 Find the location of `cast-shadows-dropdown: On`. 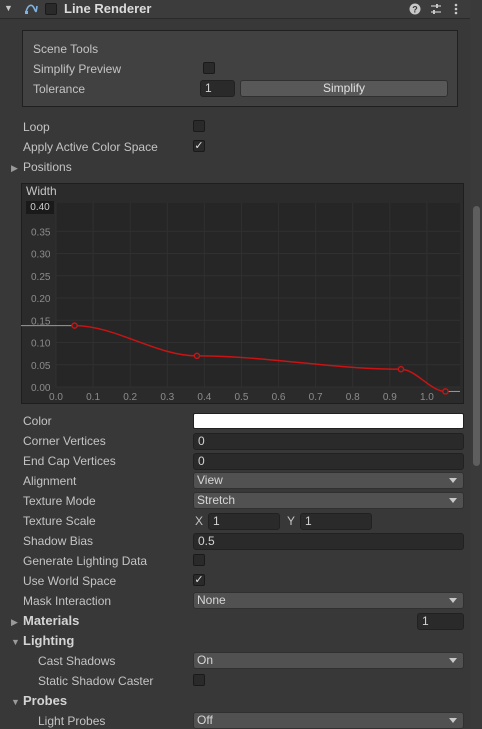

cast-shadows-dropdown: On is located at coordinates (328, 660).